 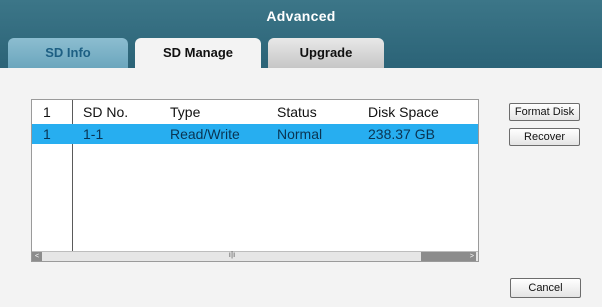 What do you see at coordinates (255, 134) in the screenshot?
I see `table-row: 1 1-1 Read/Write Normal 238.37 GB` at bounding box center [255, 134].